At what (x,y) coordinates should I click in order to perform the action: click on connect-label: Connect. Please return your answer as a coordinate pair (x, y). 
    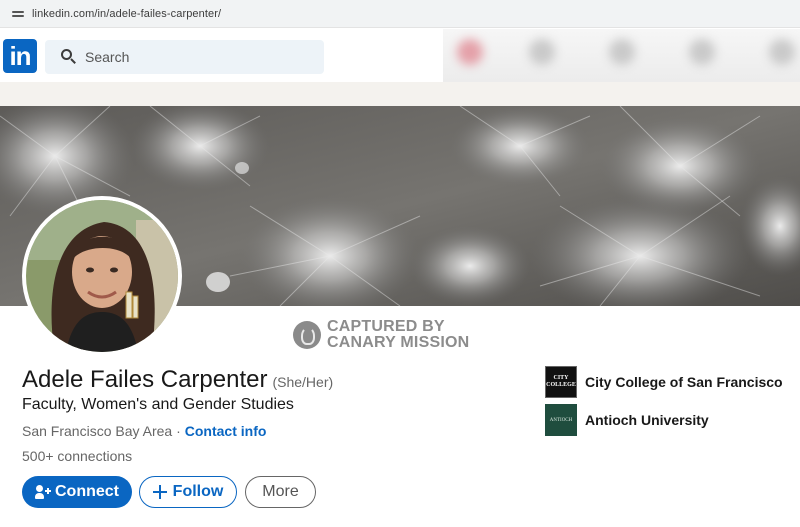
    Looking at the image, I should click on (87, 491).